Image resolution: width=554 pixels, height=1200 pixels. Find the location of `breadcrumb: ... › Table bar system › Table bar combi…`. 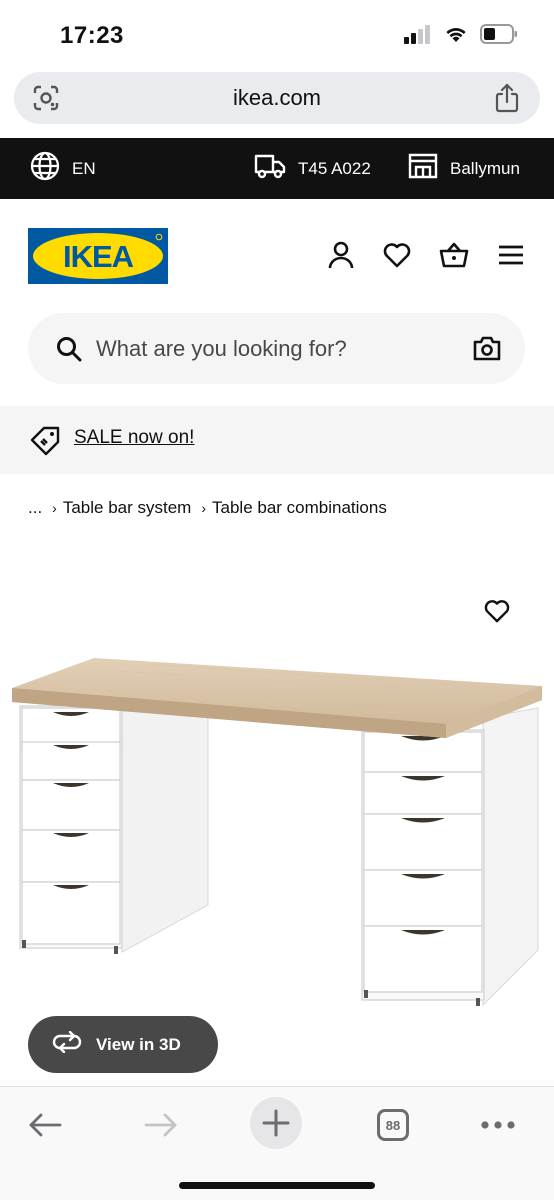

breadcrumb: ... › Table bar system › Table bar combi… is located at coordinates (207, 508).